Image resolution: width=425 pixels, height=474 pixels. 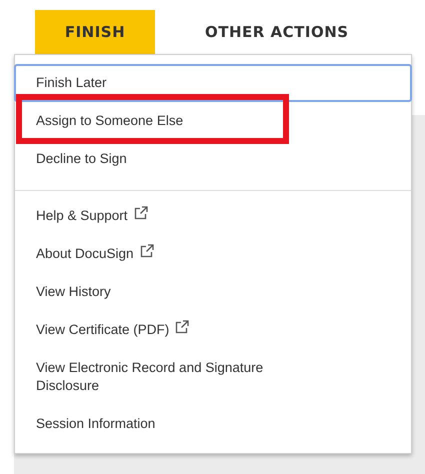 What do you see at coordinates (213, 254) in the screenshot?
I see `menu-item: About DocuSign` at bounding box center [213, 254].